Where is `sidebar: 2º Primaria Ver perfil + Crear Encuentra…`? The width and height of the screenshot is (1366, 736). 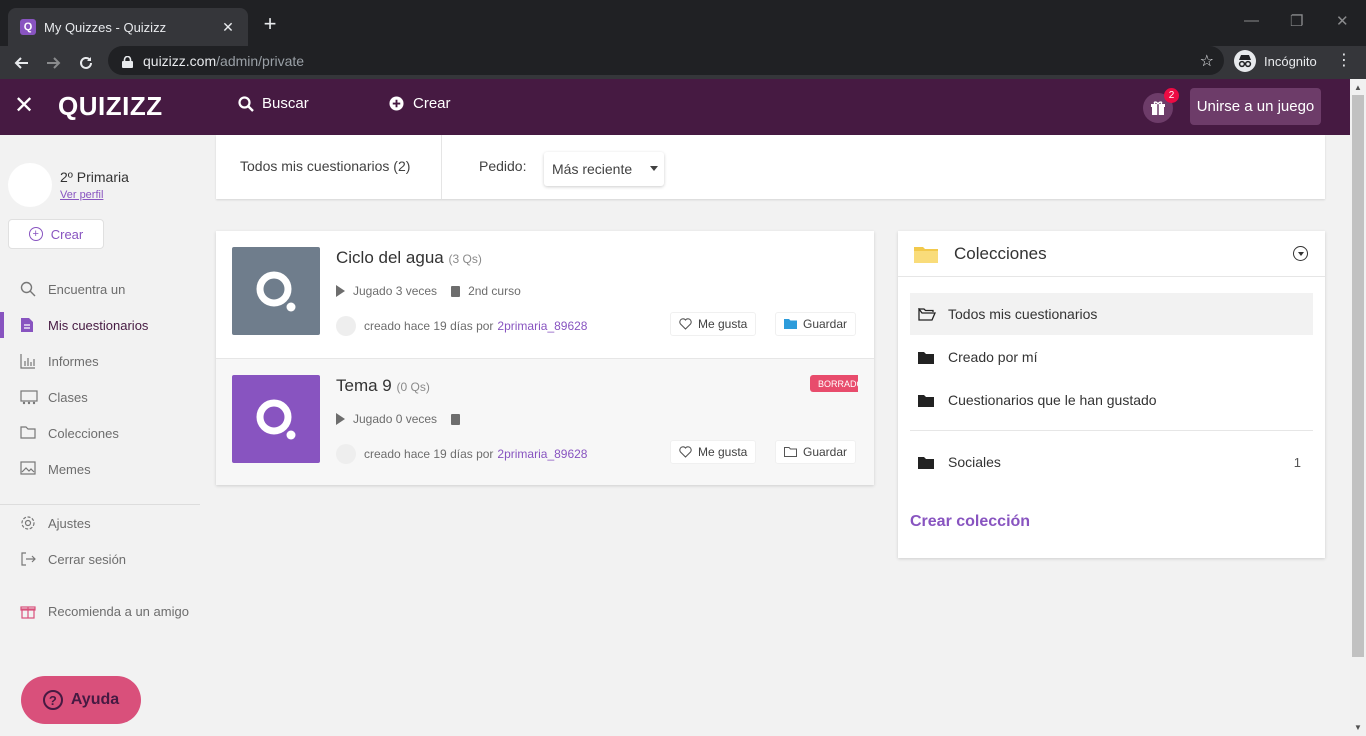 sidebar: 2º Primaria Ver perfil + Crear Encuentra… is located at coordinates (100, 435).